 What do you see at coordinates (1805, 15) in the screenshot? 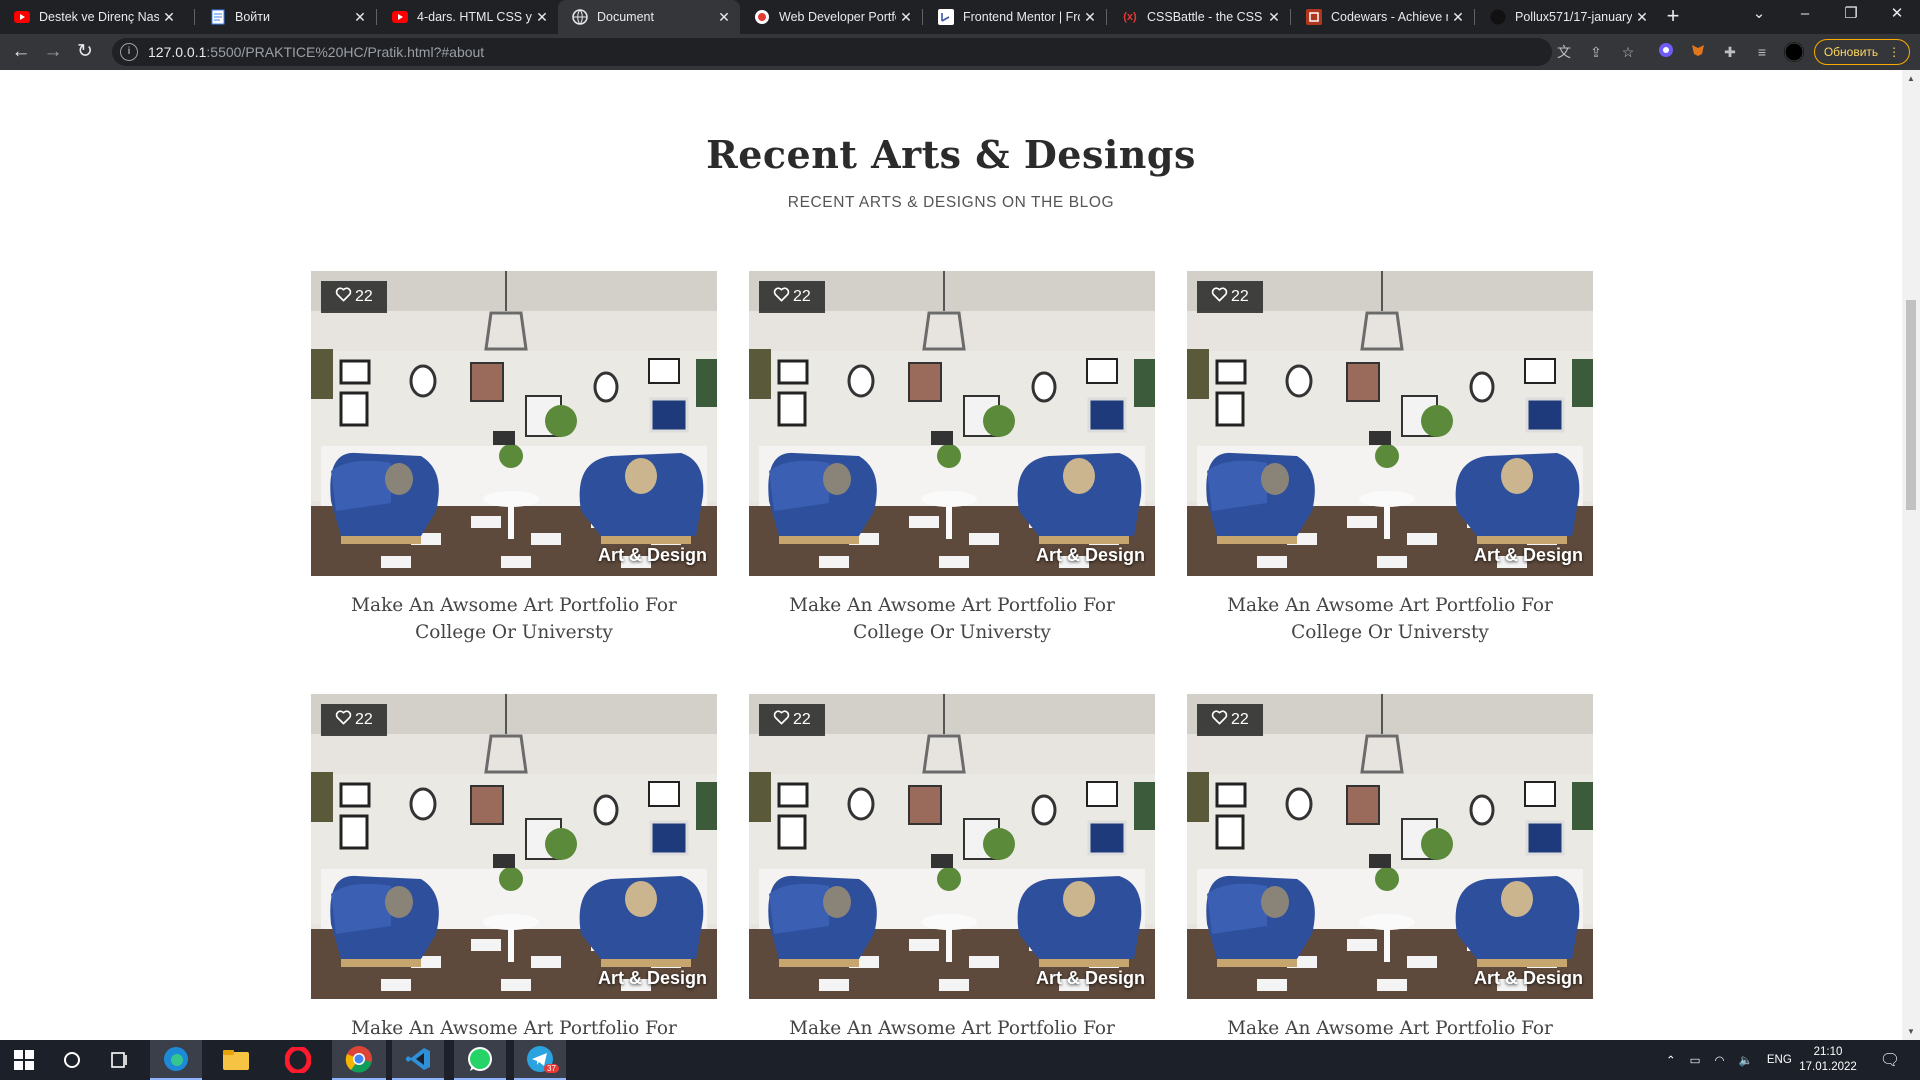
I see `minimize-button: –` at bounding box center [1805, 15].